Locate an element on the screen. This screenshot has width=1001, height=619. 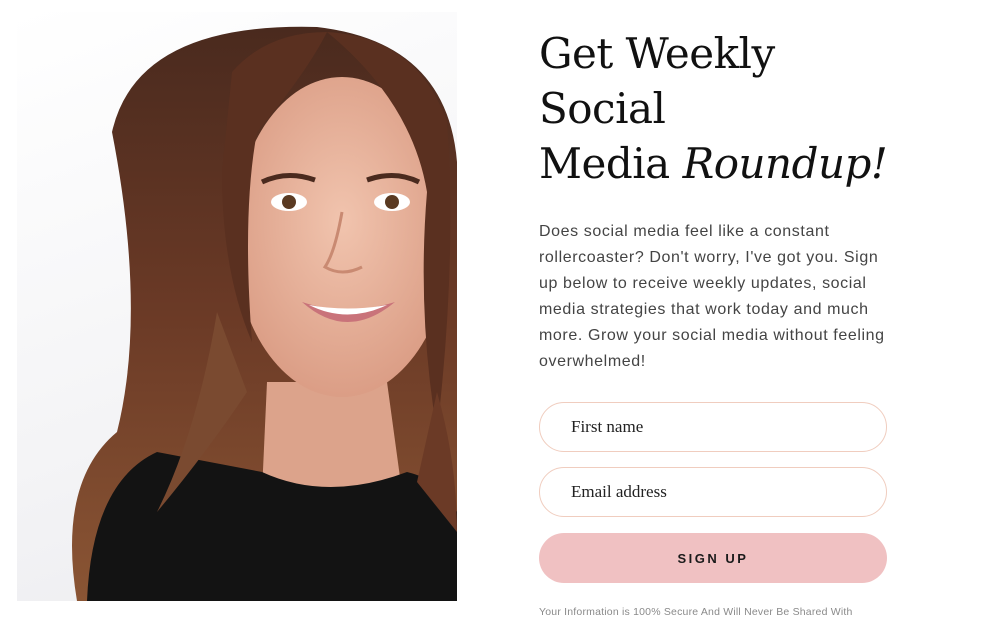
email-field is located at coordinates (713, 492).